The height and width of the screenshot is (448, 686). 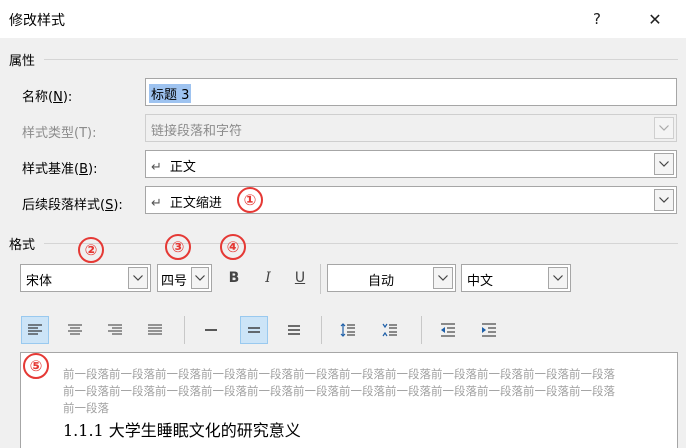 What do you see at coordinates (381, 281) in the screenshot?
I see `font-color-value: 自动` at bounding box center [381, 281].